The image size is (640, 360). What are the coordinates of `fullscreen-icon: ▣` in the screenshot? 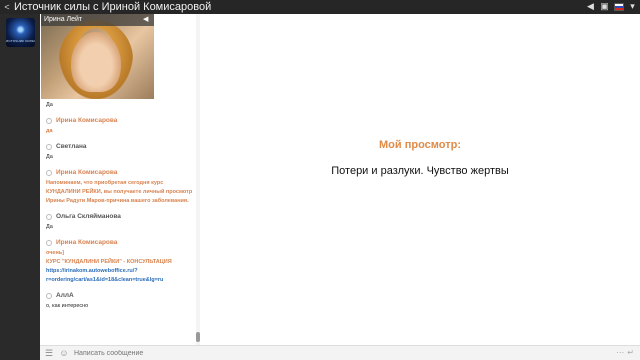 It's located at (604, 6).